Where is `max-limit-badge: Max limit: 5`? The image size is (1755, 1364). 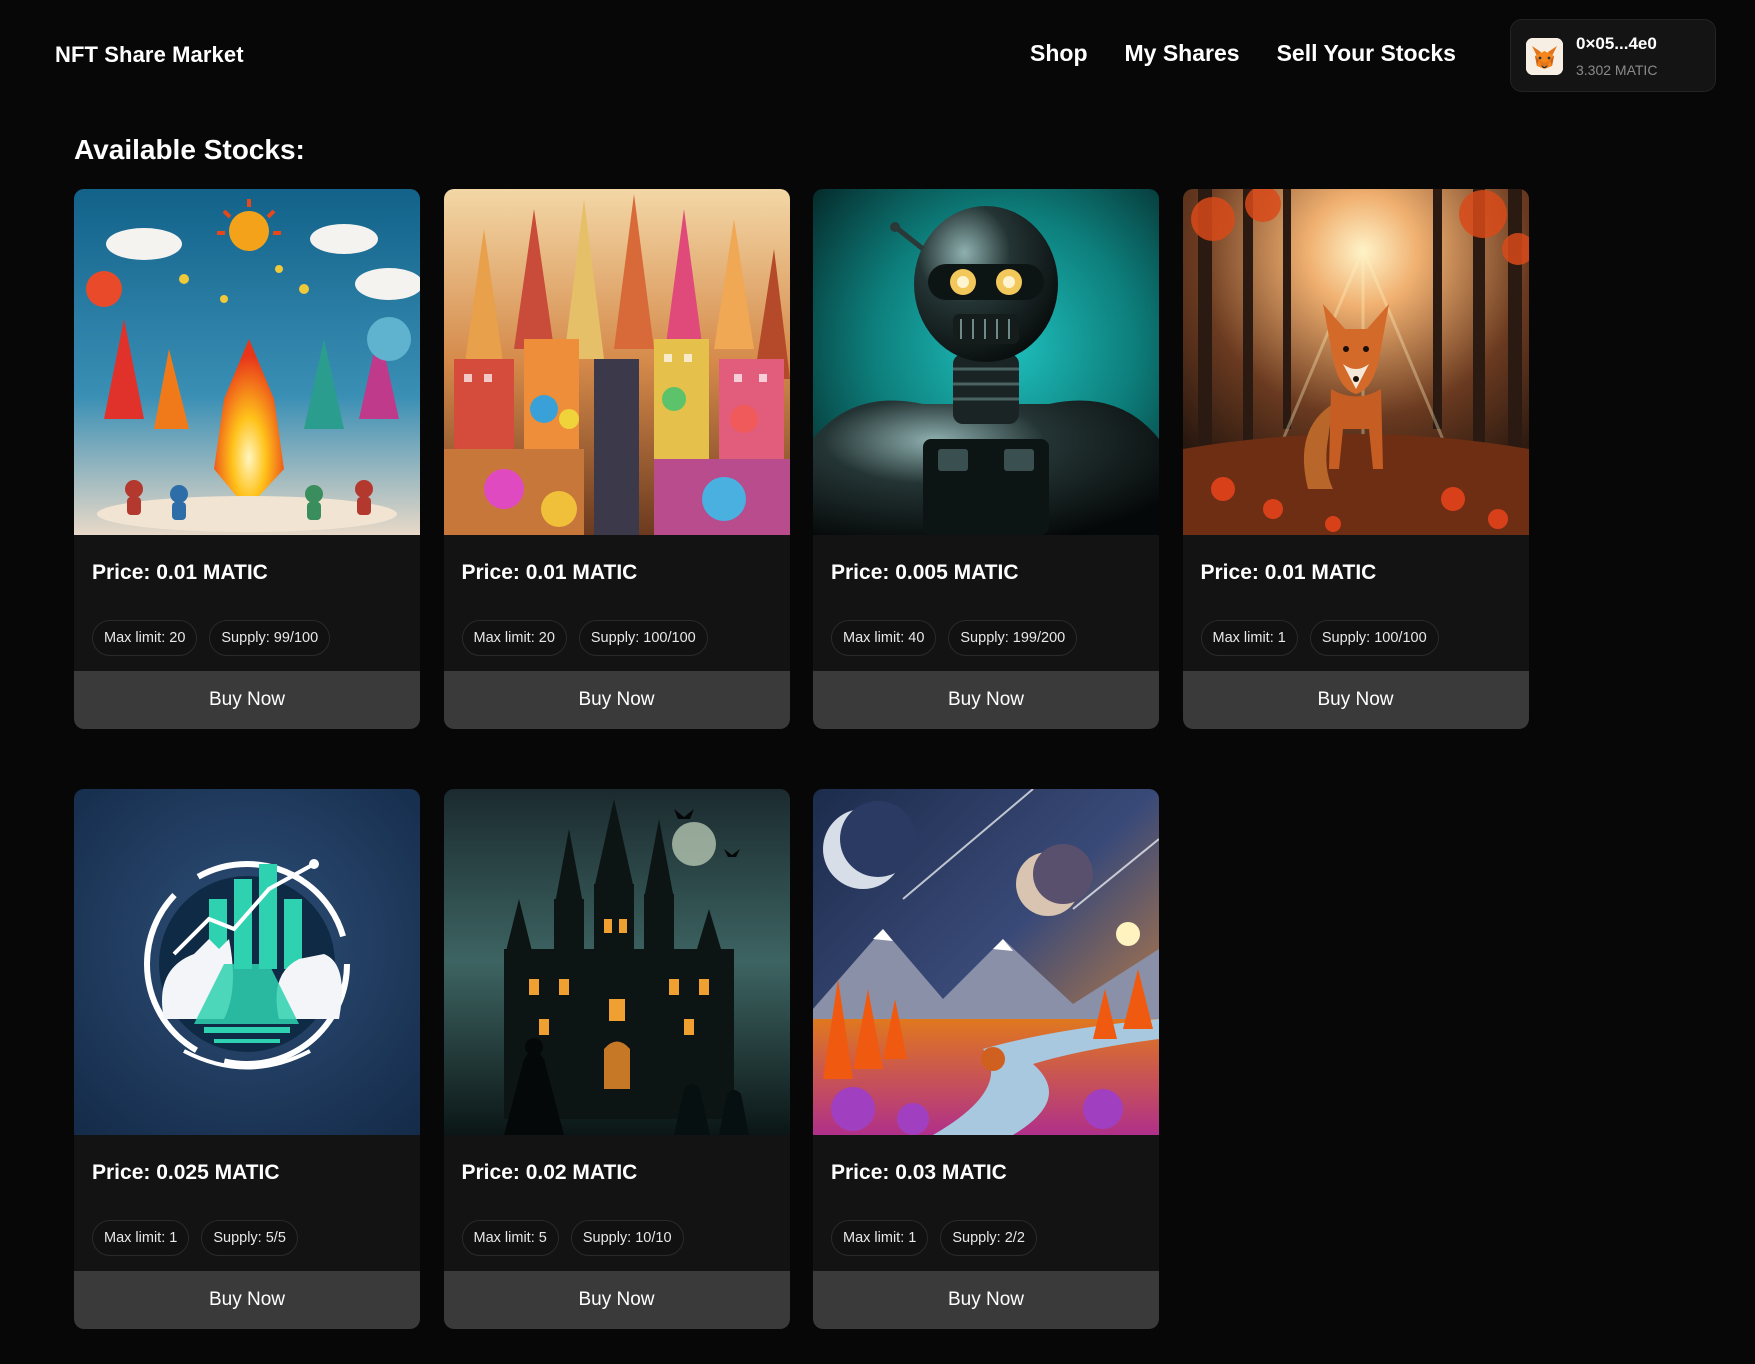
max-limit-badge: Max limit: 5 is located at coordinates (510, 1238).